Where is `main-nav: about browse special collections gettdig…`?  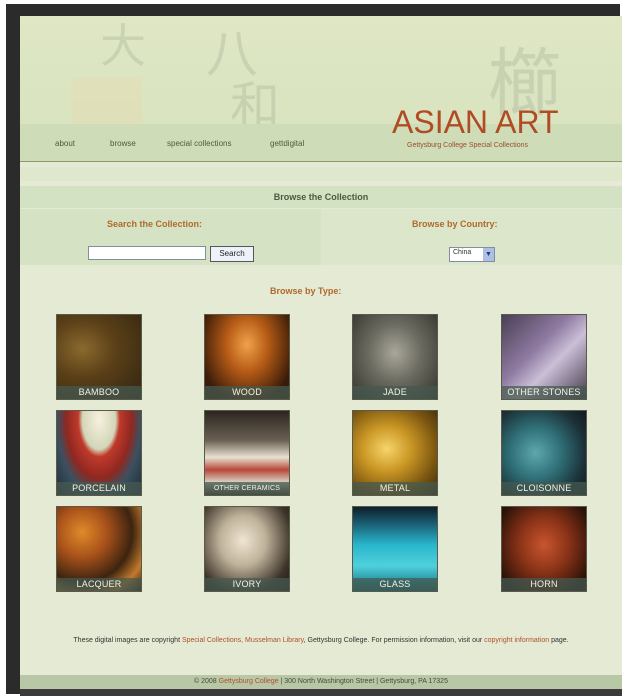
main-nav: about browse special collections gettdig… is located at coordinates (321, 147).